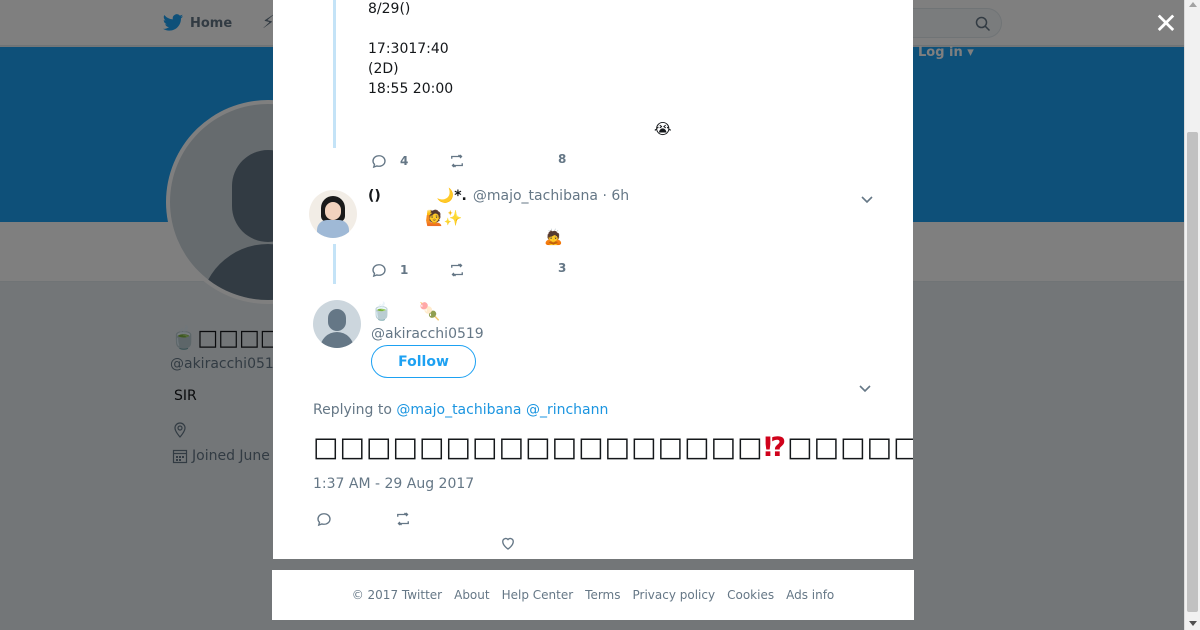 The width and height of the screenshot is (1200, 630). I want to click on reply-count: 4, so click(404, 161).